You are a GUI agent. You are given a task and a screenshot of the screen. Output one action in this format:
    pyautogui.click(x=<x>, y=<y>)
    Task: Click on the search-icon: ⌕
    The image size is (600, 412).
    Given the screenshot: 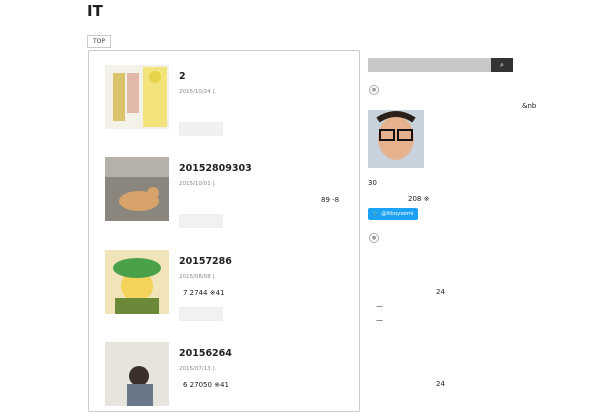 What is the action you would take?
    pyautogui.click(x=502, y=65)
    